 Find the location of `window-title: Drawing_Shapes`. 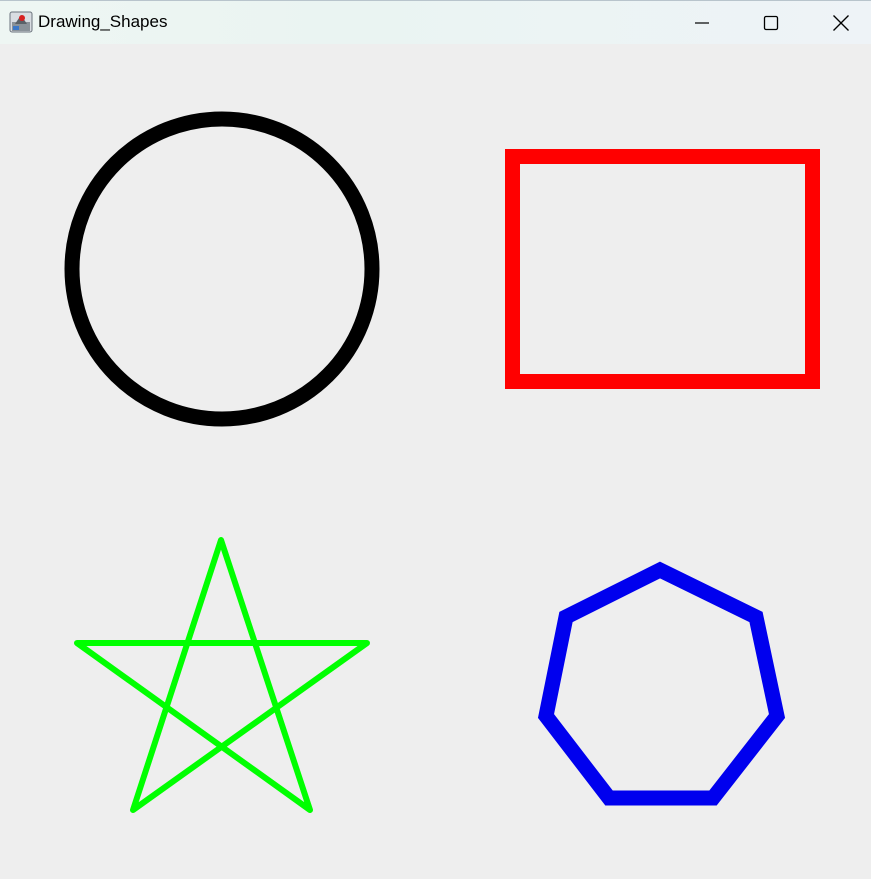

window-title: Drawing_Shapes is located at coordinates (103, 21).